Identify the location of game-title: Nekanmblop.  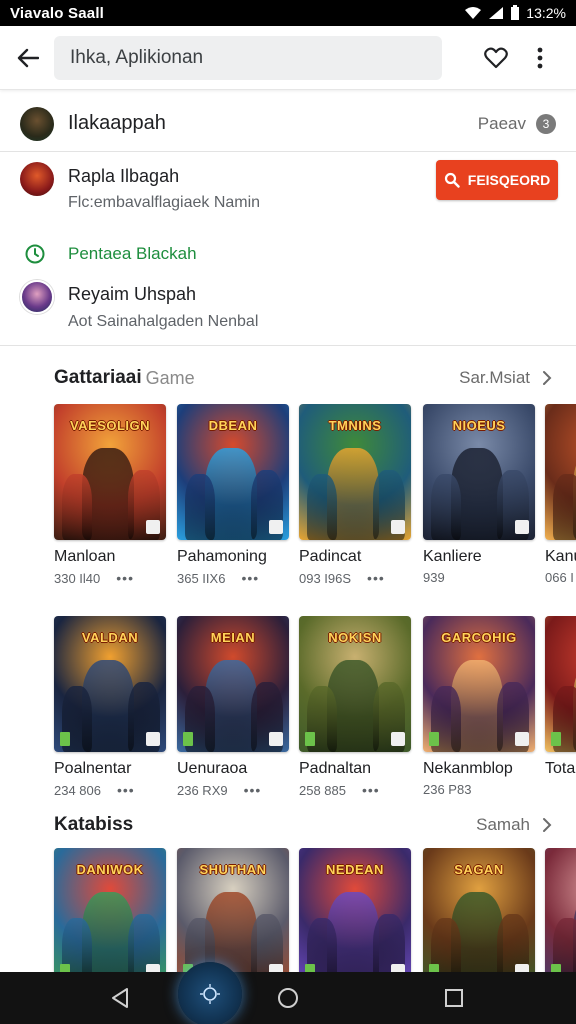
(468, 768).